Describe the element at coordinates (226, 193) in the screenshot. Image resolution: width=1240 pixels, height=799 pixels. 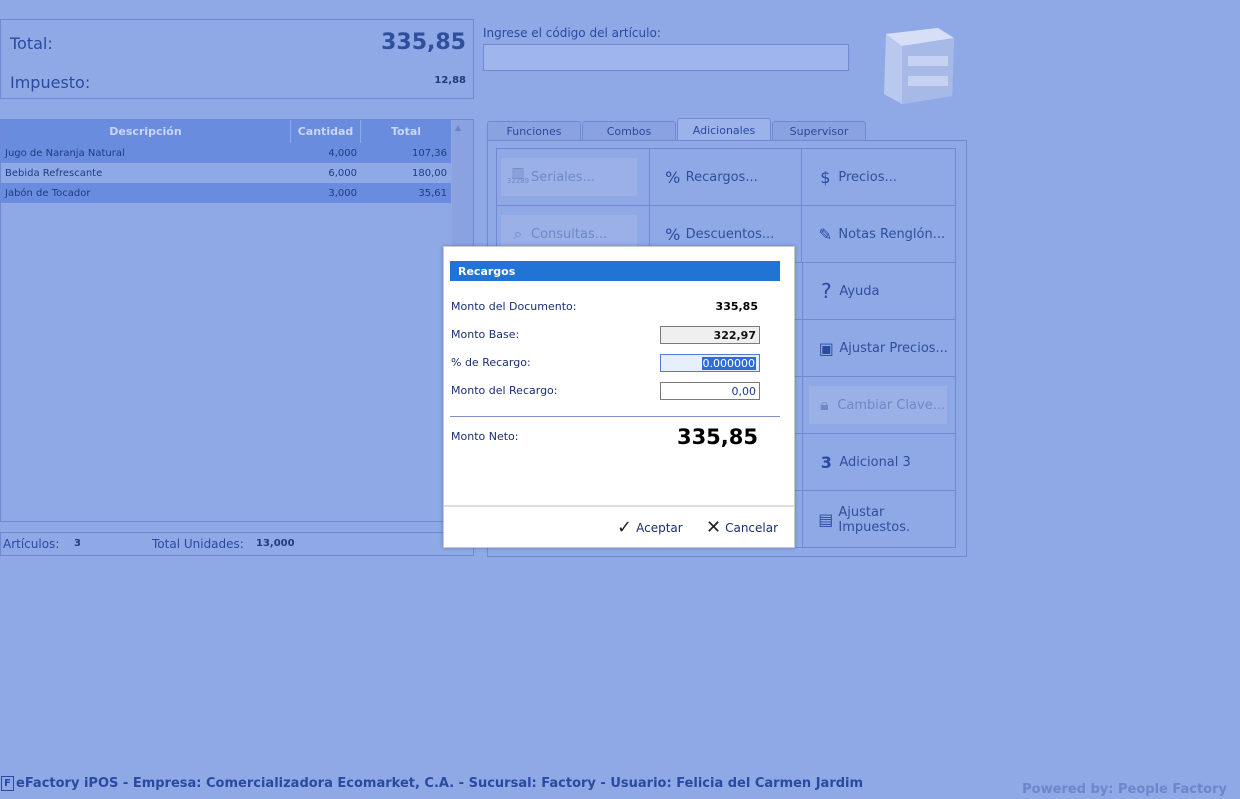
I see `table-row: Jabón de Tocador 3,000 35,61` at that location.